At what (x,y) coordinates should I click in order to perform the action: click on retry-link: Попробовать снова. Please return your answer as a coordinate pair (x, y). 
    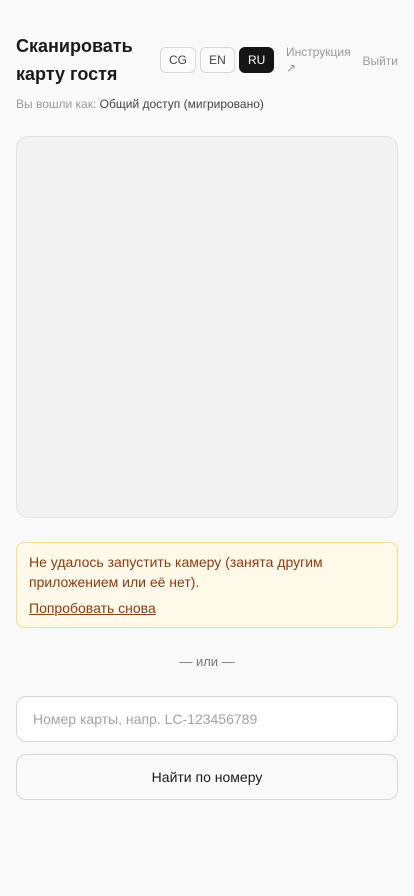
    Looking at the image, I should click on (92, 608).